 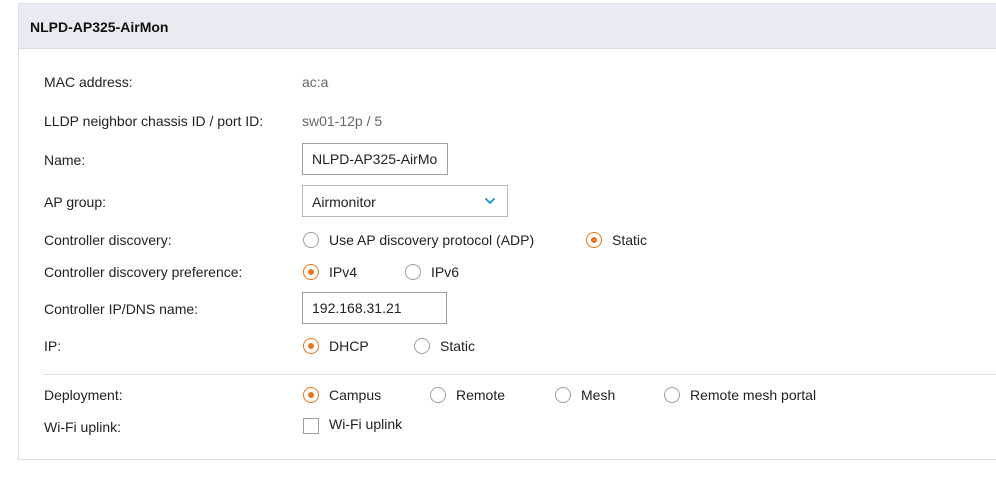 What do you see at coordinates (53, 346) in the screenshot?
I see `ip-label: IP:` at bounding box center [53, 346].